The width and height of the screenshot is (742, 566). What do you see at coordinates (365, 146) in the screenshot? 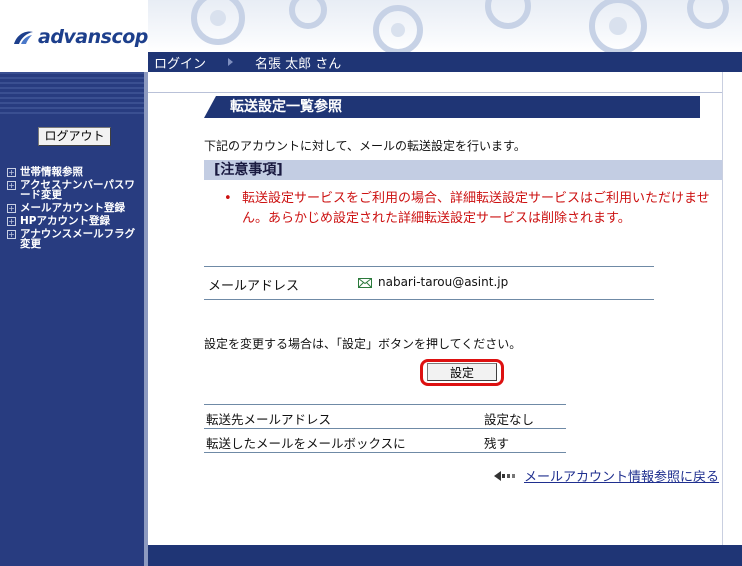
I see `intro-text: 下記のアカウントに対して、メールの転送設定を行います。` at bounding box center [365, 146].